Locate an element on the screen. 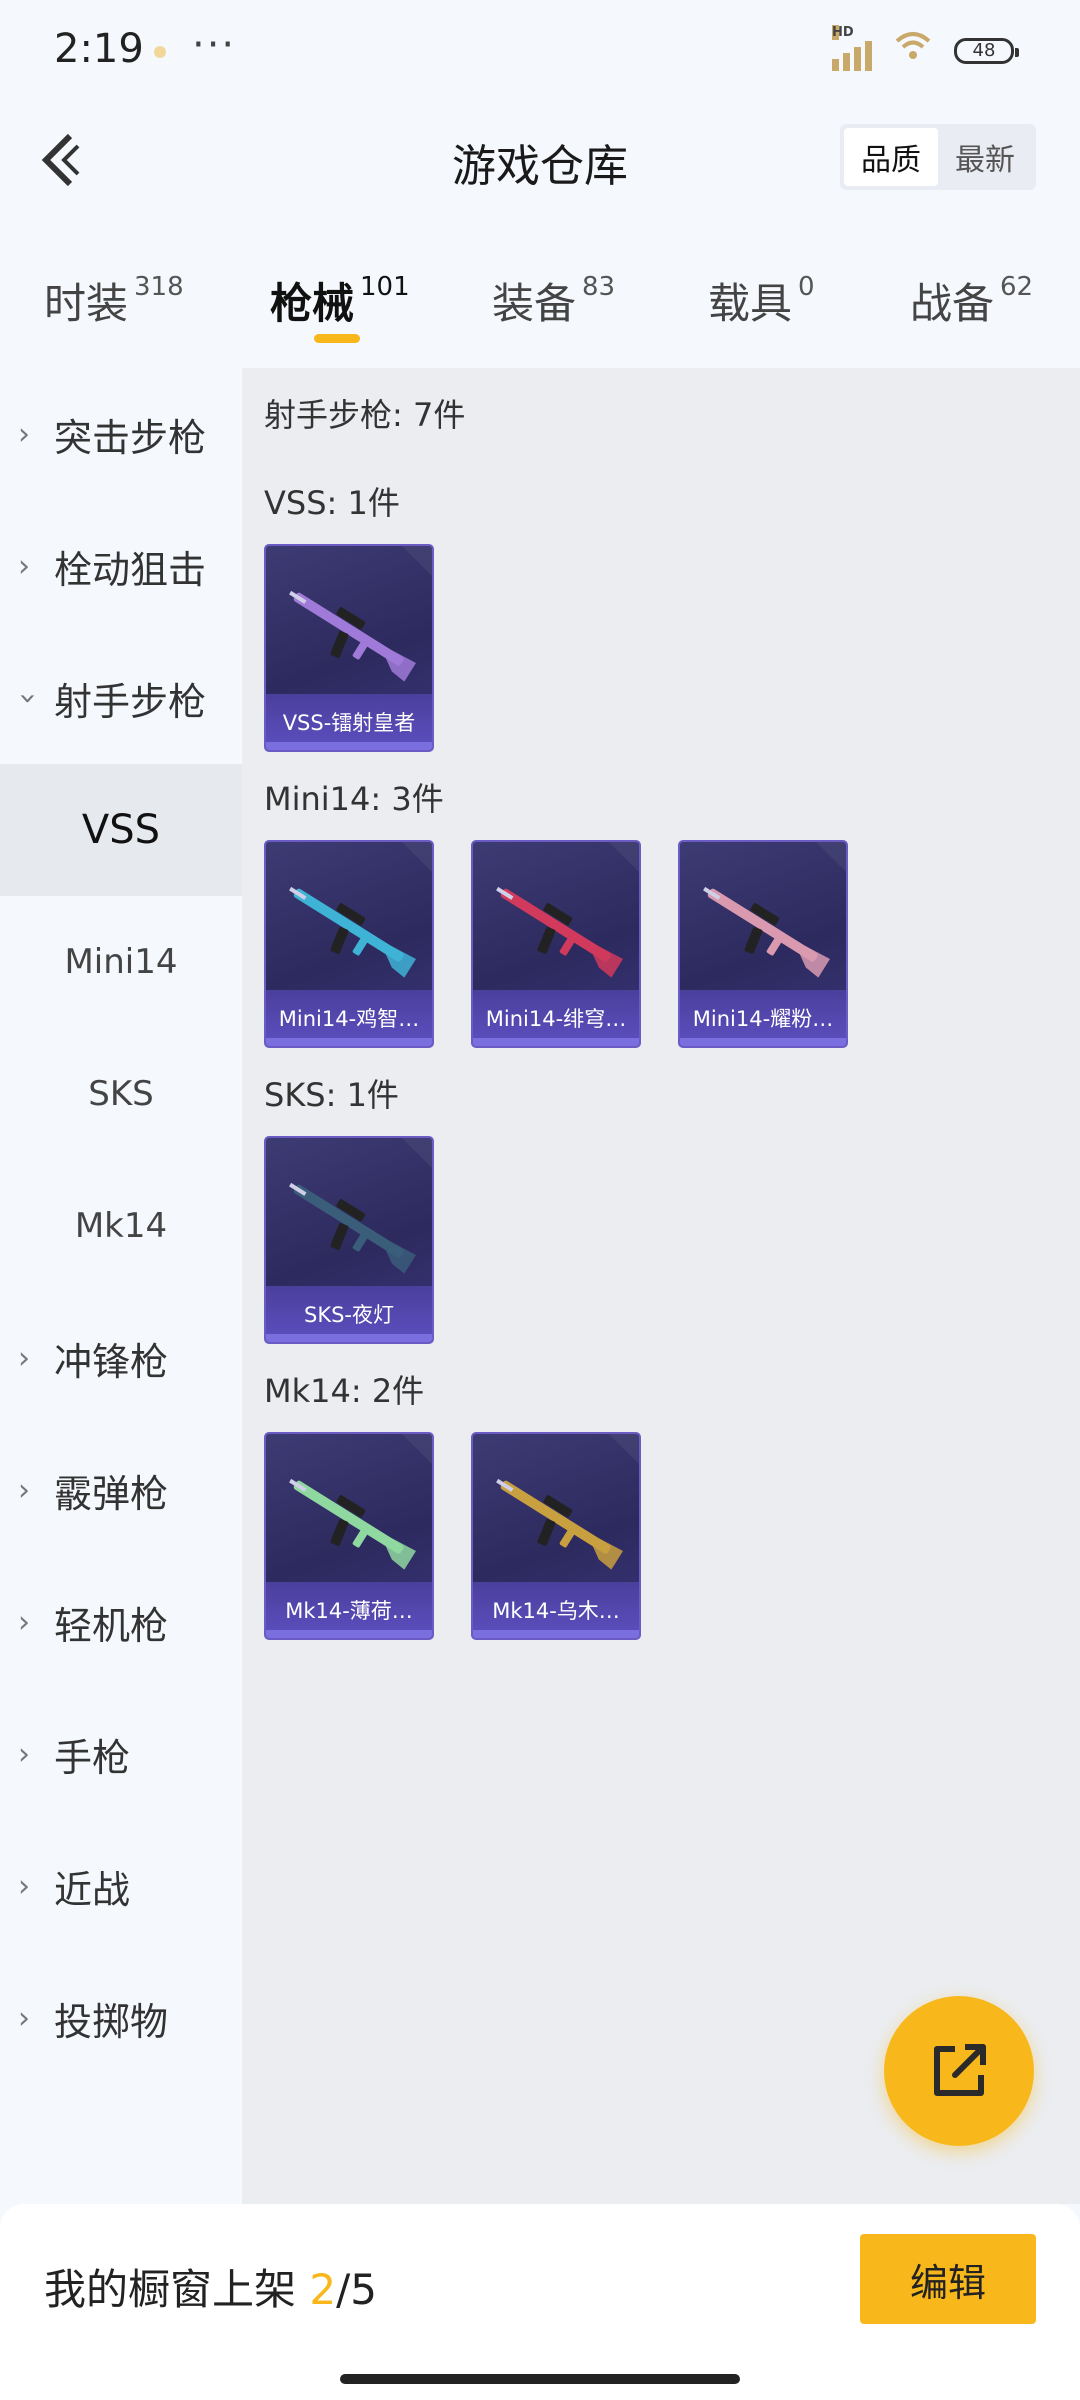 This screenshot has width=1080, height=2400. sidebar-item-label: 投掷物 is located at coordinates (111, 2021).